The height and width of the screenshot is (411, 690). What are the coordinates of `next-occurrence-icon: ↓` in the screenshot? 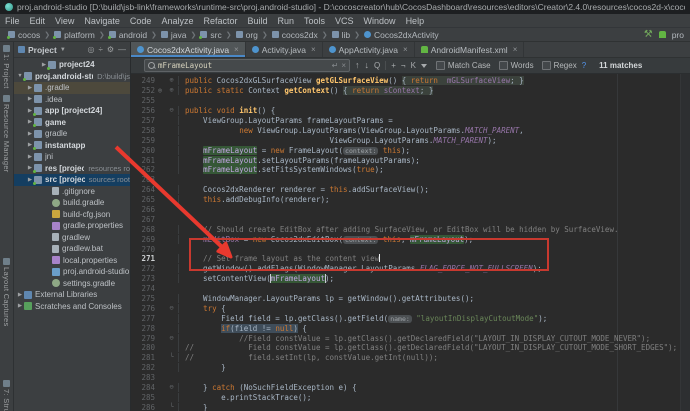 It's located at (367, 65).